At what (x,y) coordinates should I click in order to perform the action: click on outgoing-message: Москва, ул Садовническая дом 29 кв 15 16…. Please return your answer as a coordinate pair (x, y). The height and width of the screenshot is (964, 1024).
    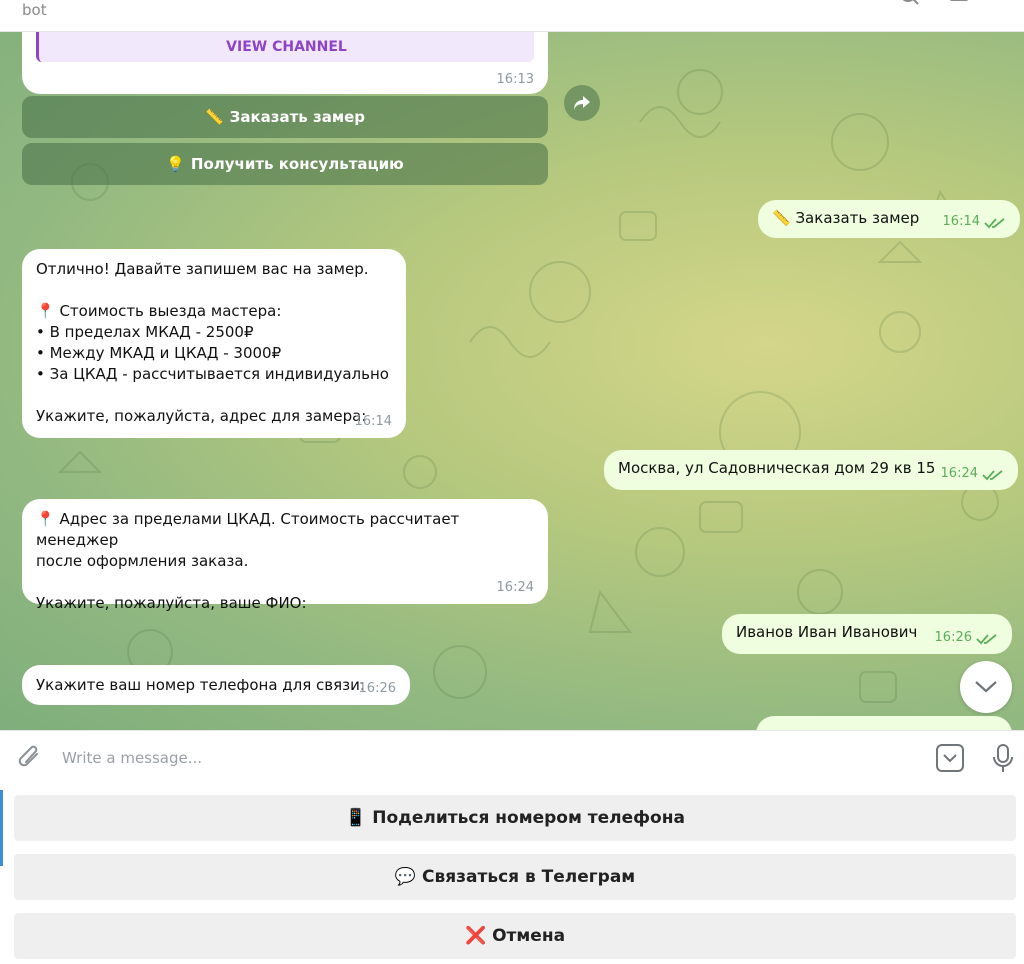
    Looking at the image, I should click on (811, 470).